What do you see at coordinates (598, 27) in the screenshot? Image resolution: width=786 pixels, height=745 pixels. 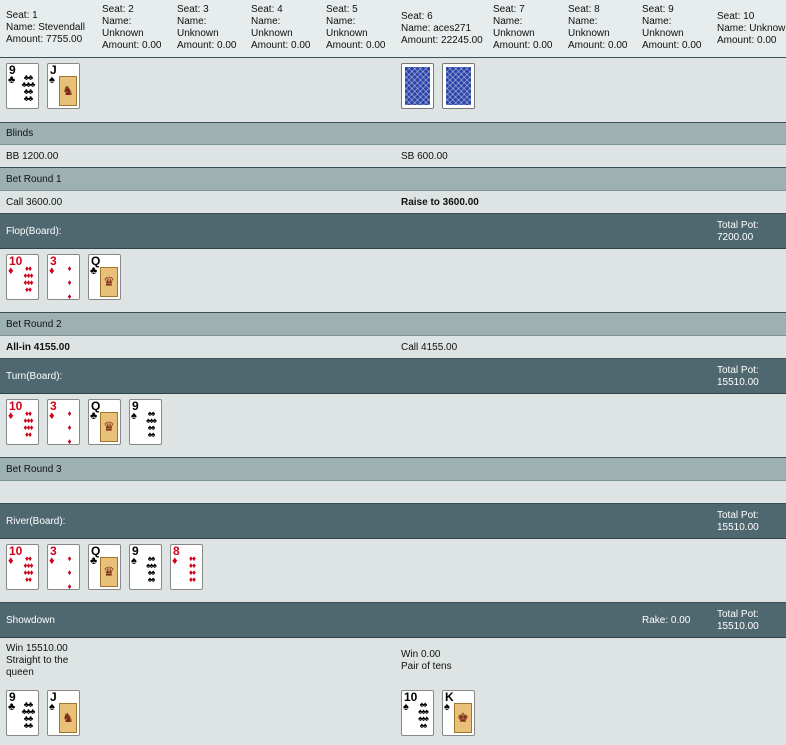 I see `seat-8: Seat: 8 Name: Unknown Amount: 0.00` at bounding box center [598, 27].